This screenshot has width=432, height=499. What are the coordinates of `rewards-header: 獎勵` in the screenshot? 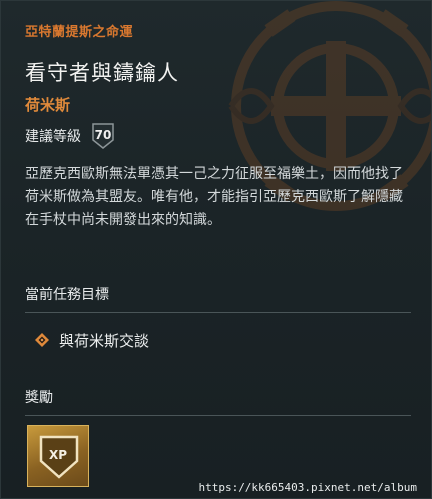 It's located at (218, 401).